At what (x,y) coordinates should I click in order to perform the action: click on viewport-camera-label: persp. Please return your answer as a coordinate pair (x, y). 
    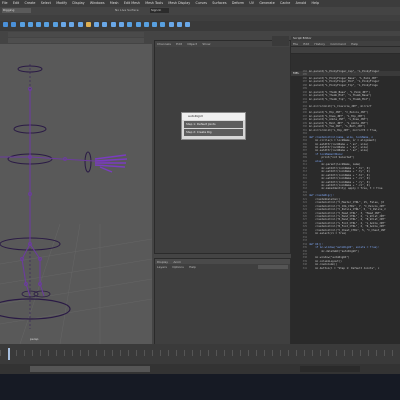
    Looking at the image, I should click on (34, 339).